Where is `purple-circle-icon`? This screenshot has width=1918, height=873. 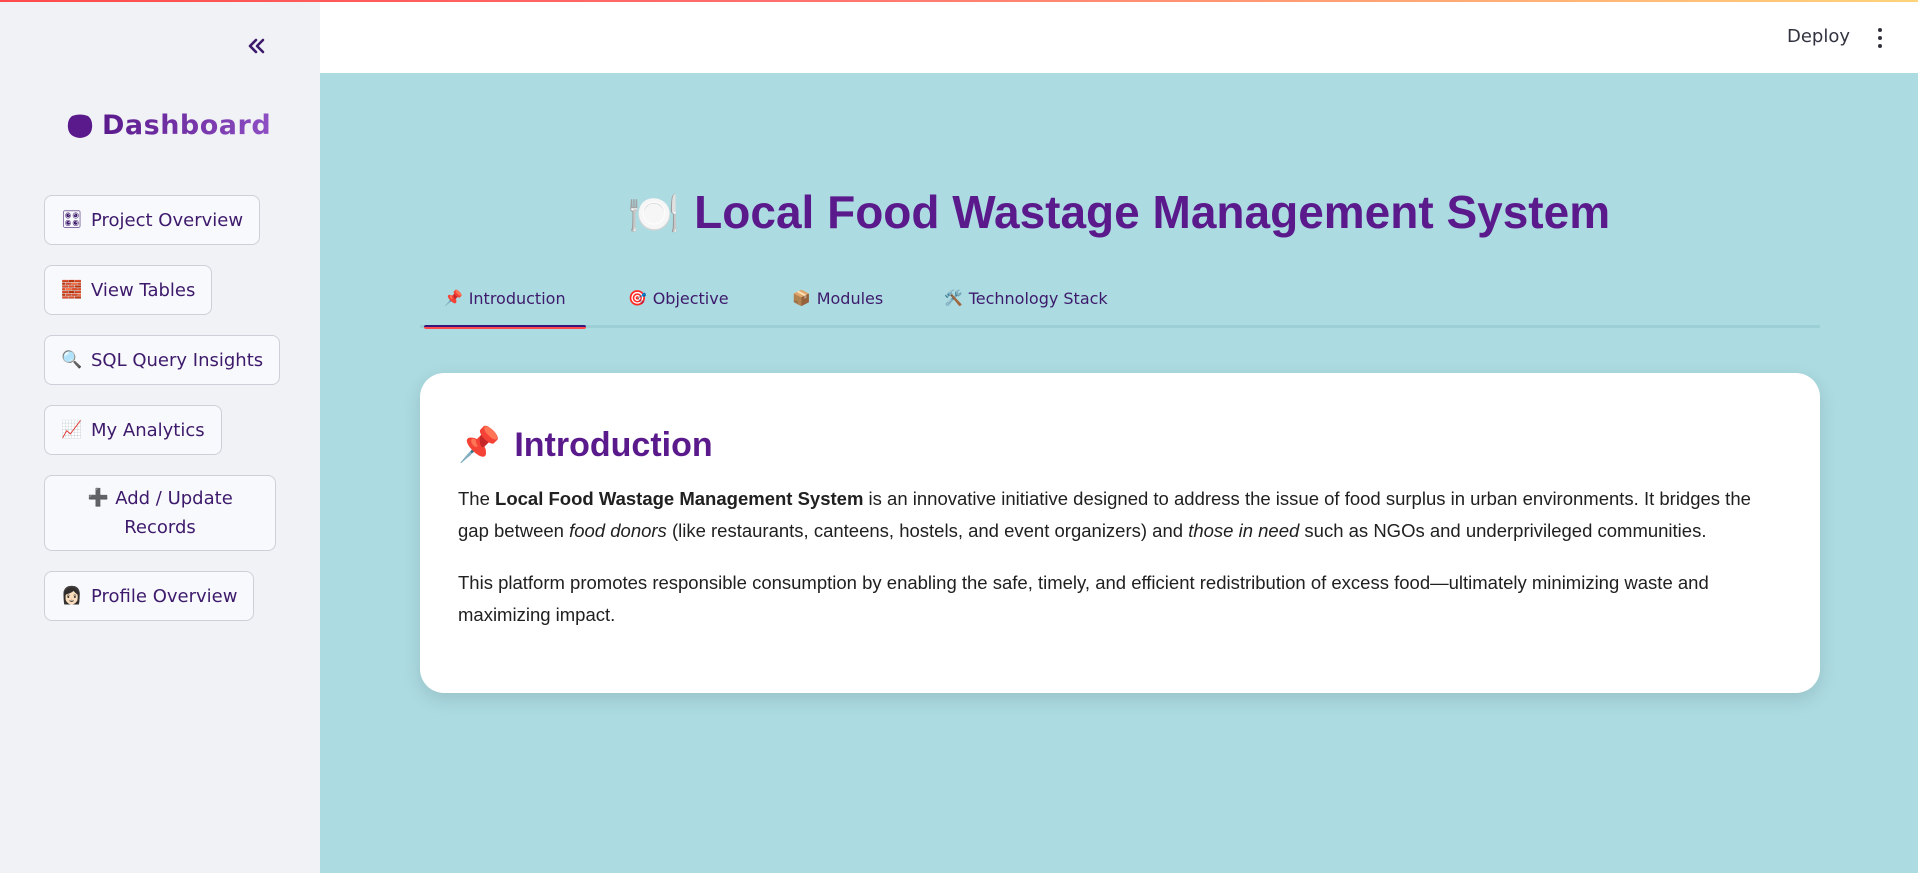
purple-circle-icon is located at coordinates (80, 126).